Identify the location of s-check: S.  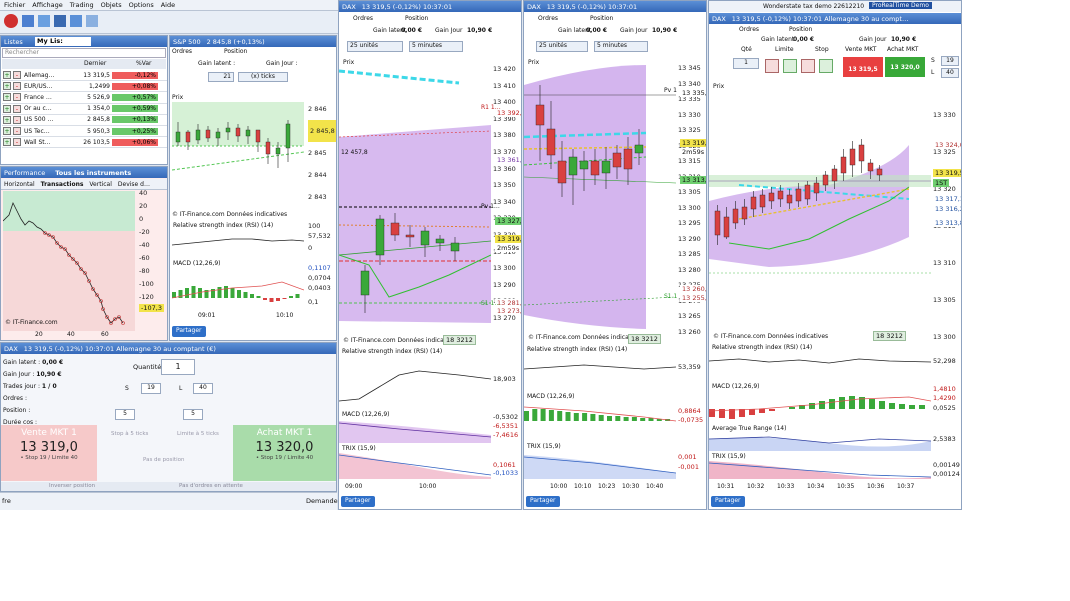
(933, 60).